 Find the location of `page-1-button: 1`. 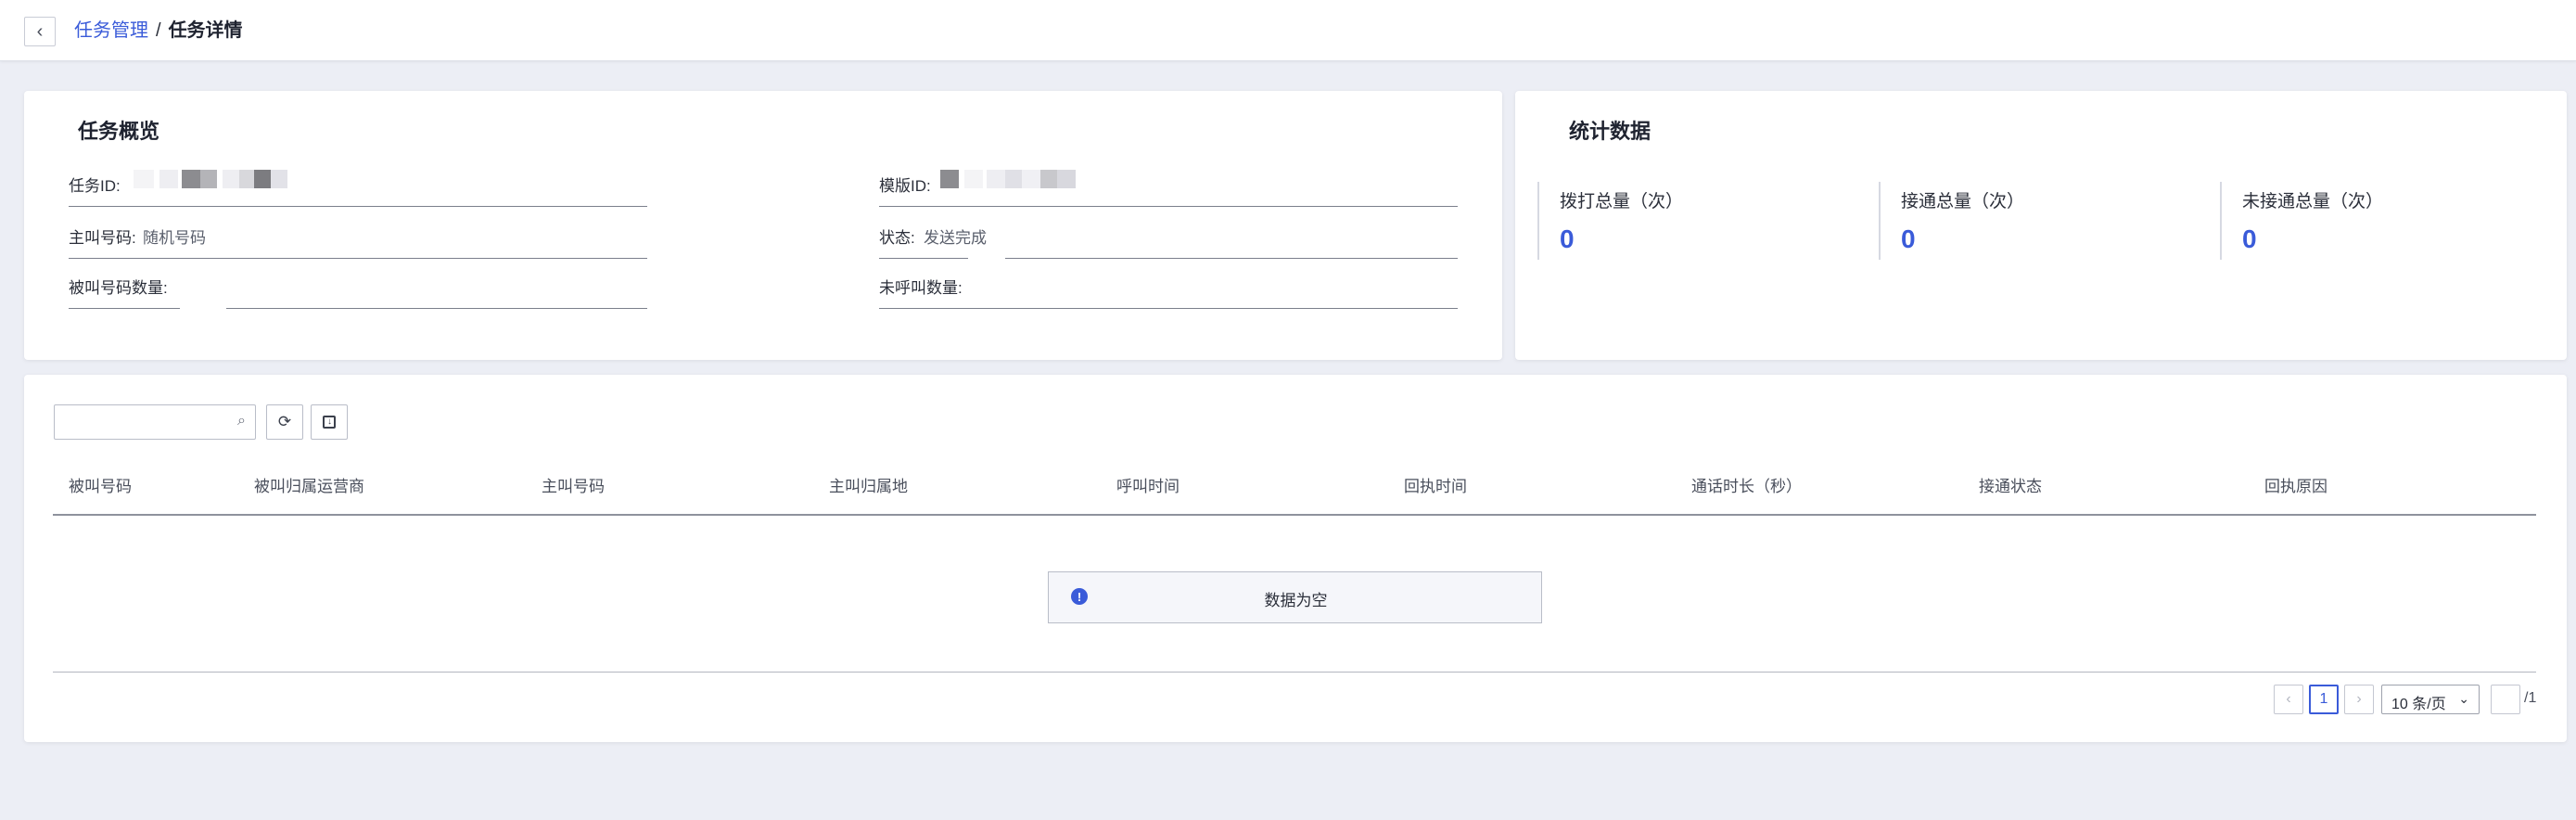

page-1-button: 1 is located at coordinates (2324, 699).